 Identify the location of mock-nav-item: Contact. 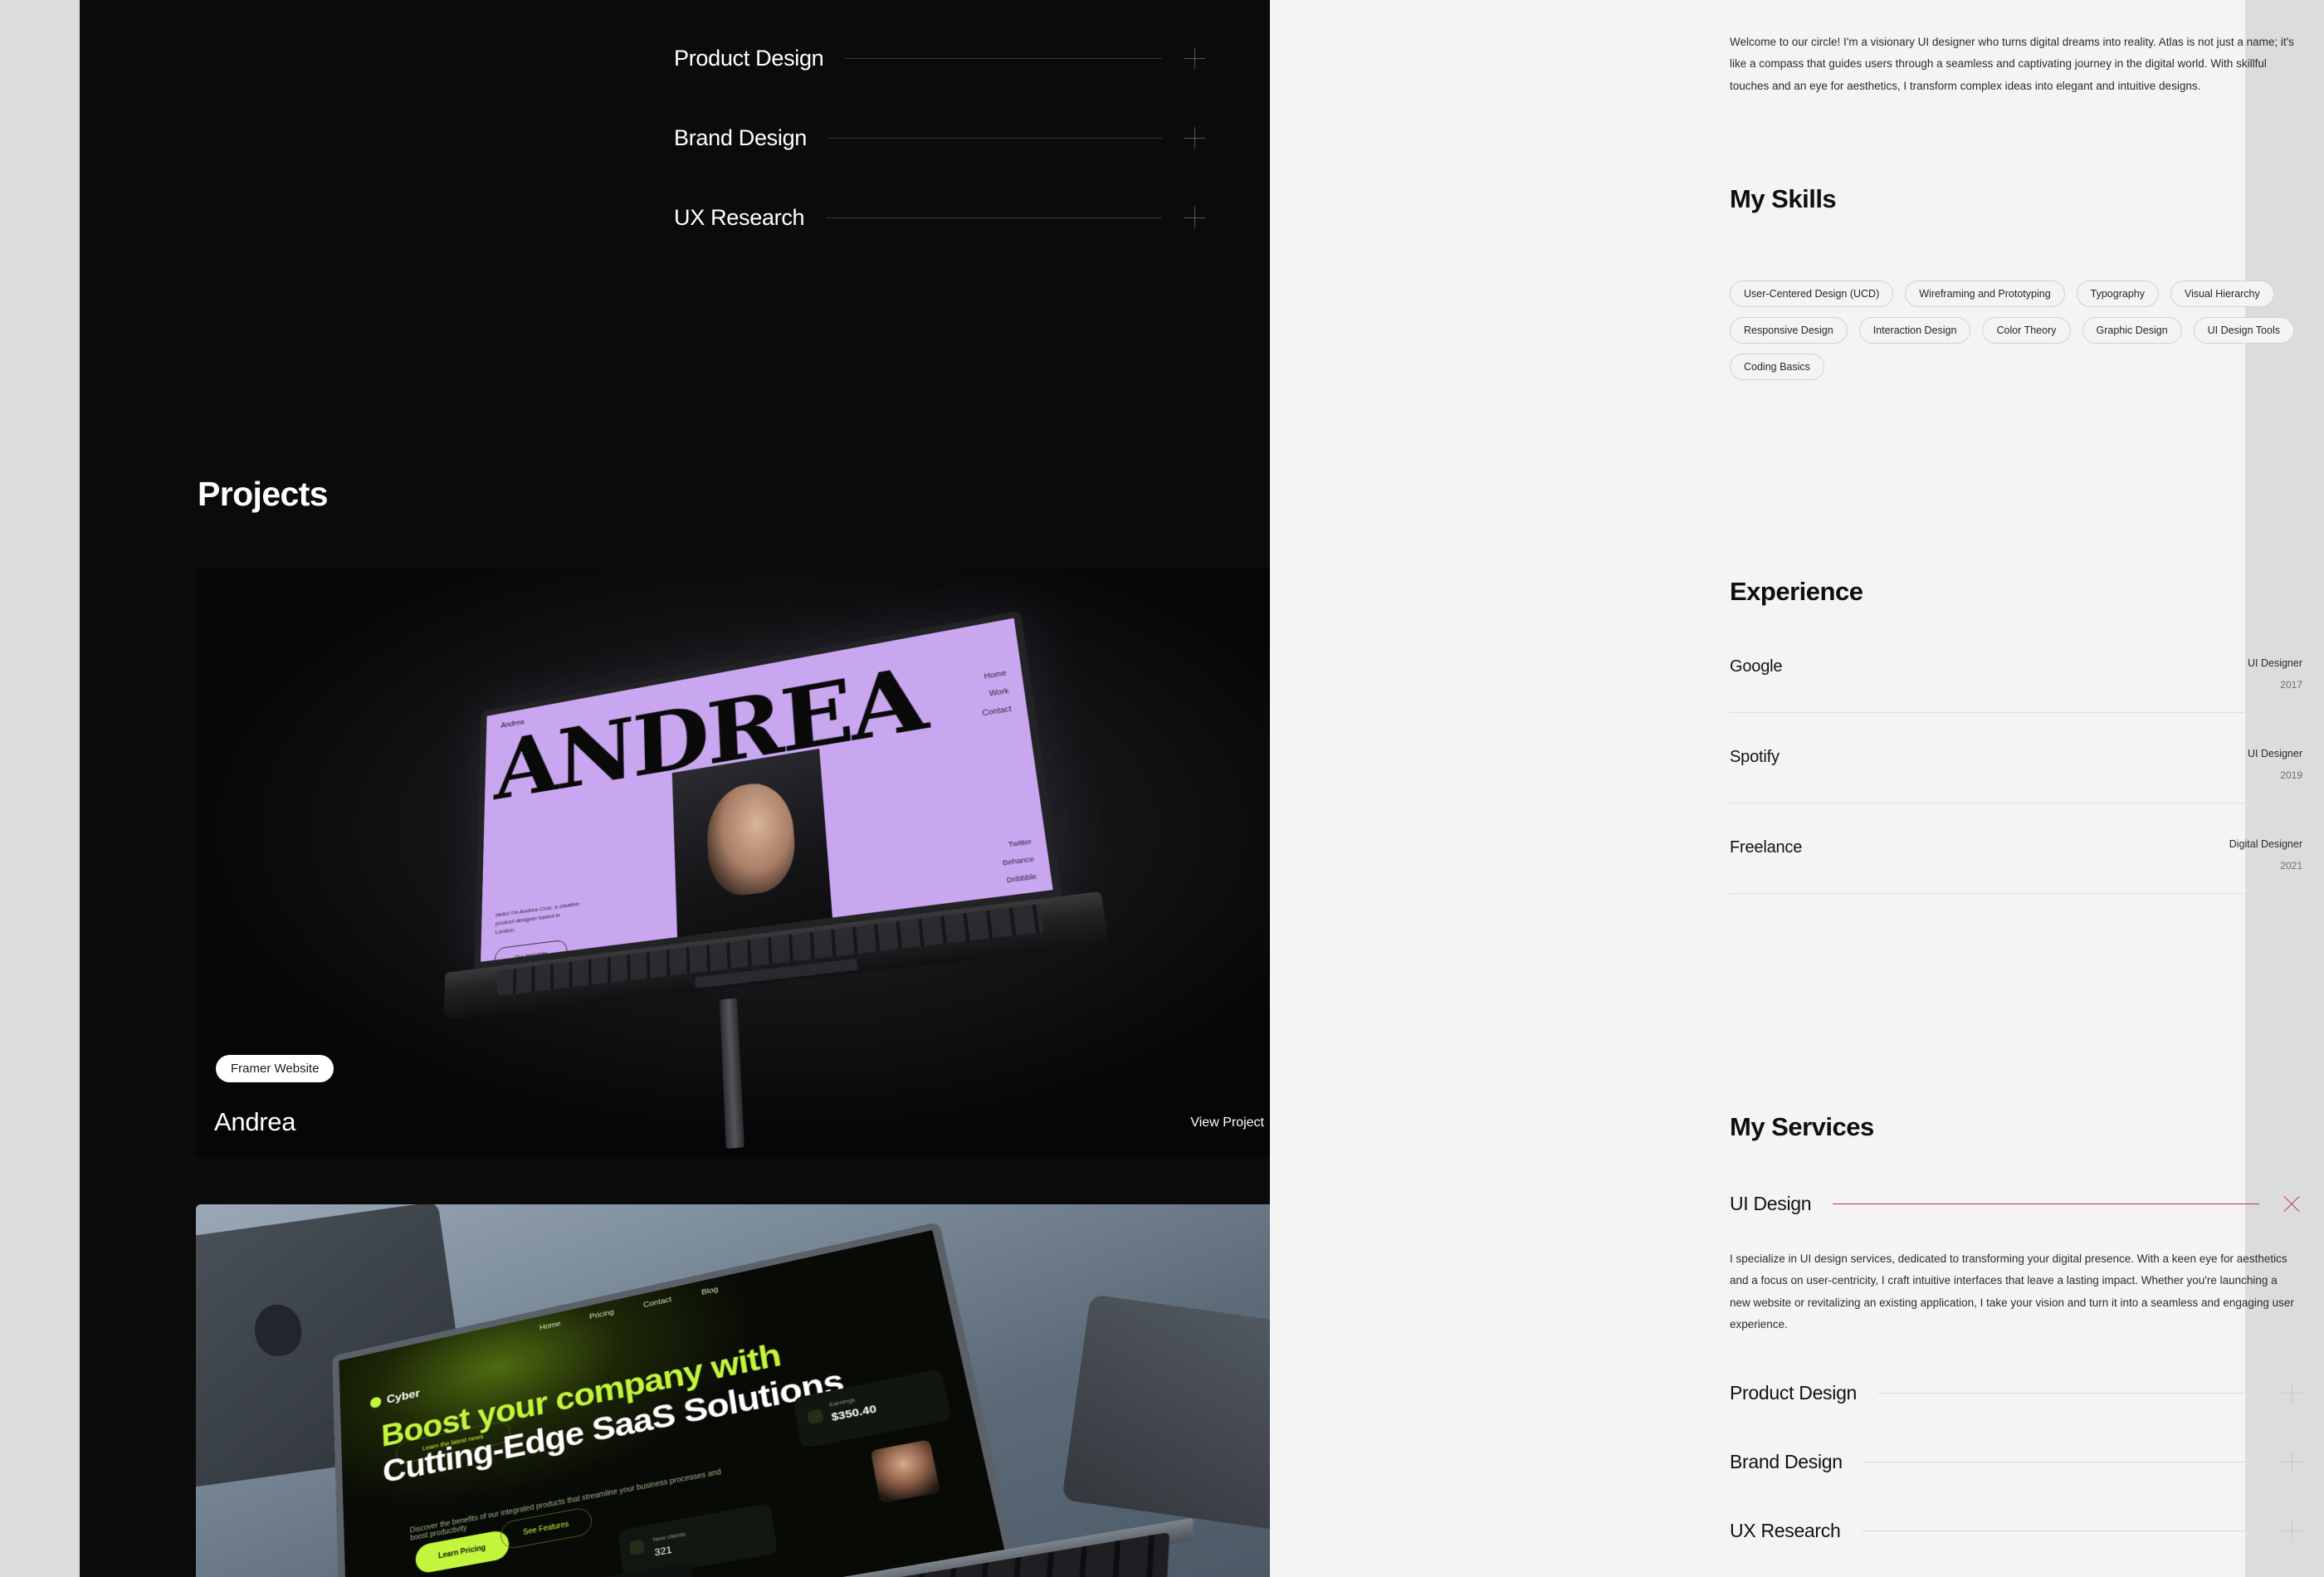
(998, 712).